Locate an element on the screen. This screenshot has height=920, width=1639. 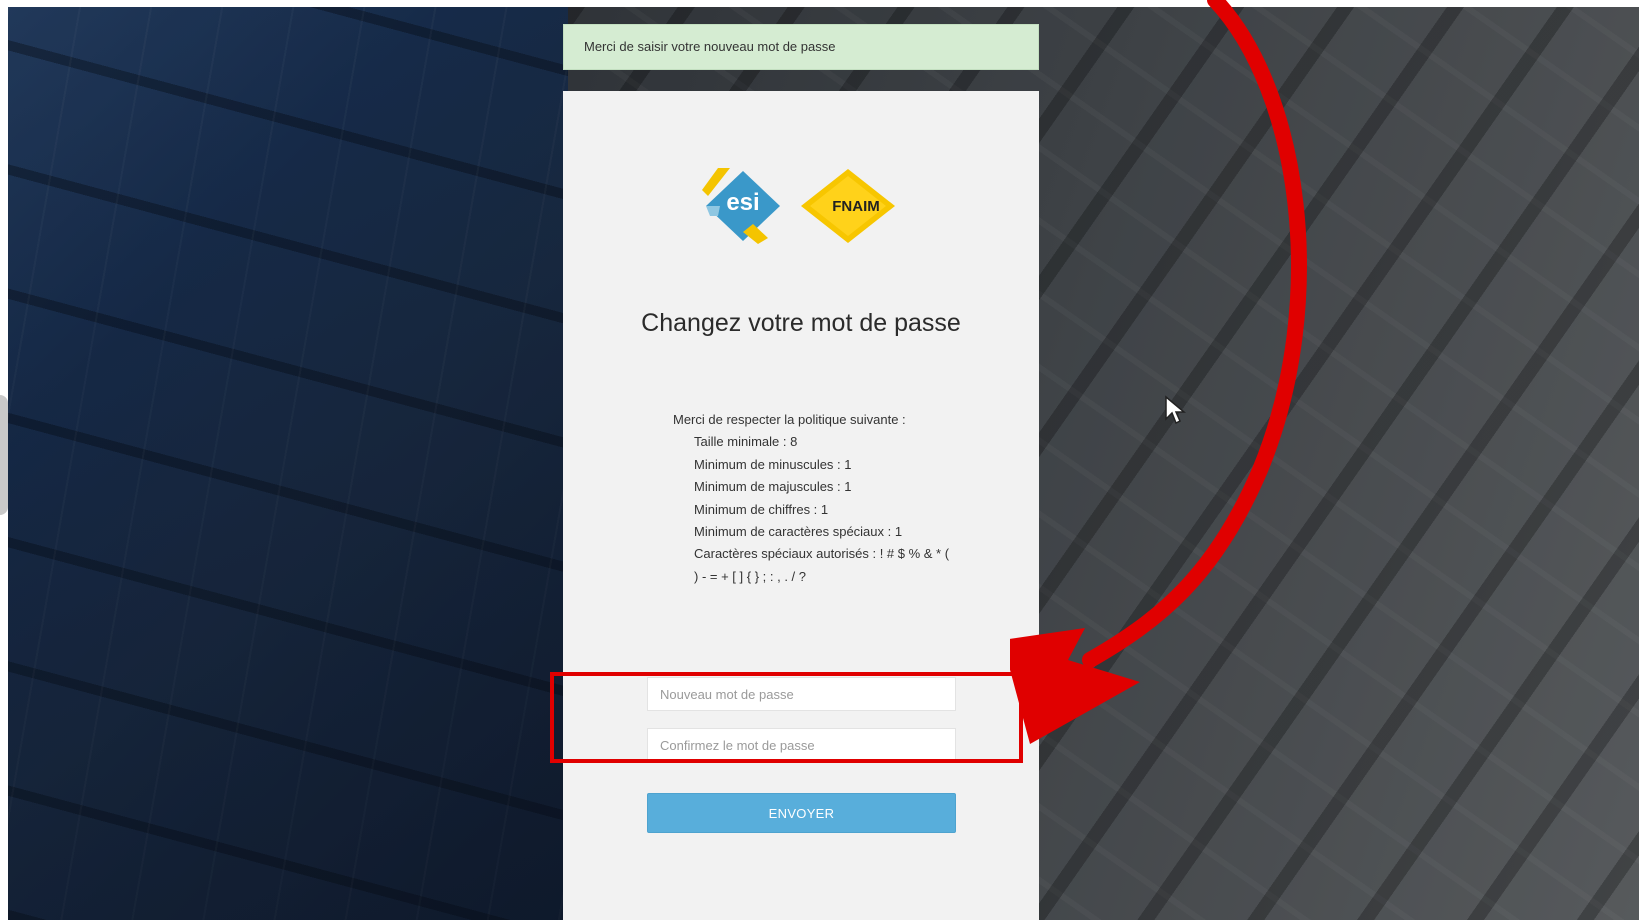
logos: esi FNAIM is located at coordinates (808, 206).